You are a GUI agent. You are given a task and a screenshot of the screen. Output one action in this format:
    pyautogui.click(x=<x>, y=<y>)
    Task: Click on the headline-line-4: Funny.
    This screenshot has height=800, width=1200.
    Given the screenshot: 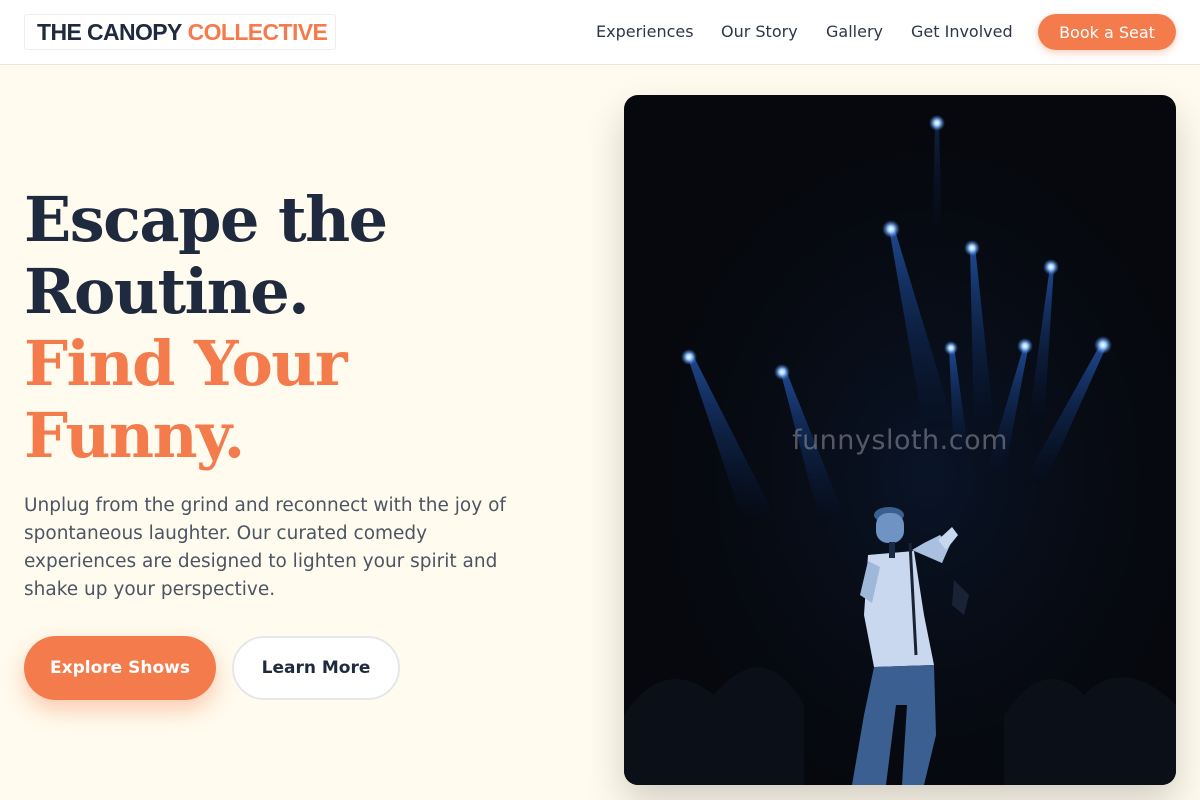 What is the action you would take?
    pyautogui.click(x=134, y=435)
    